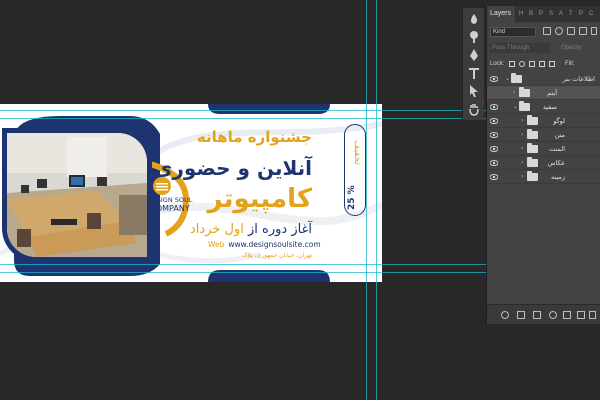 The height and width of the screenshot is (400, 600). Describe the element at coordinates (474, 55) in the screenshot. I see `pen-tool-icon` at that location.